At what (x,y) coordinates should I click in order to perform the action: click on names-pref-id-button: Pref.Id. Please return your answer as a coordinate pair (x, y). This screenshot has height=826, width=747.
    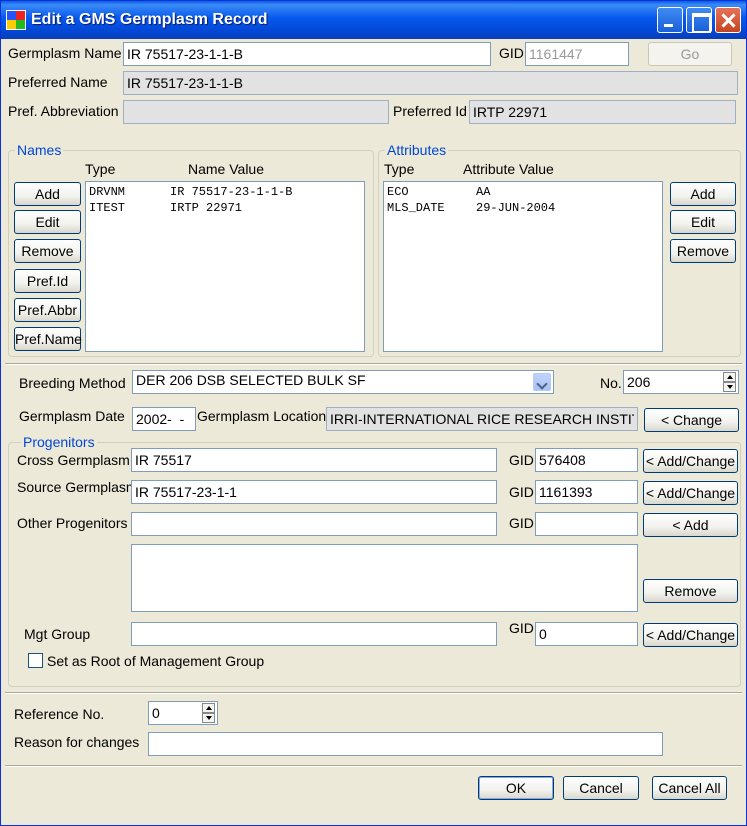
    Looking at the image, I should click on (47, 281).